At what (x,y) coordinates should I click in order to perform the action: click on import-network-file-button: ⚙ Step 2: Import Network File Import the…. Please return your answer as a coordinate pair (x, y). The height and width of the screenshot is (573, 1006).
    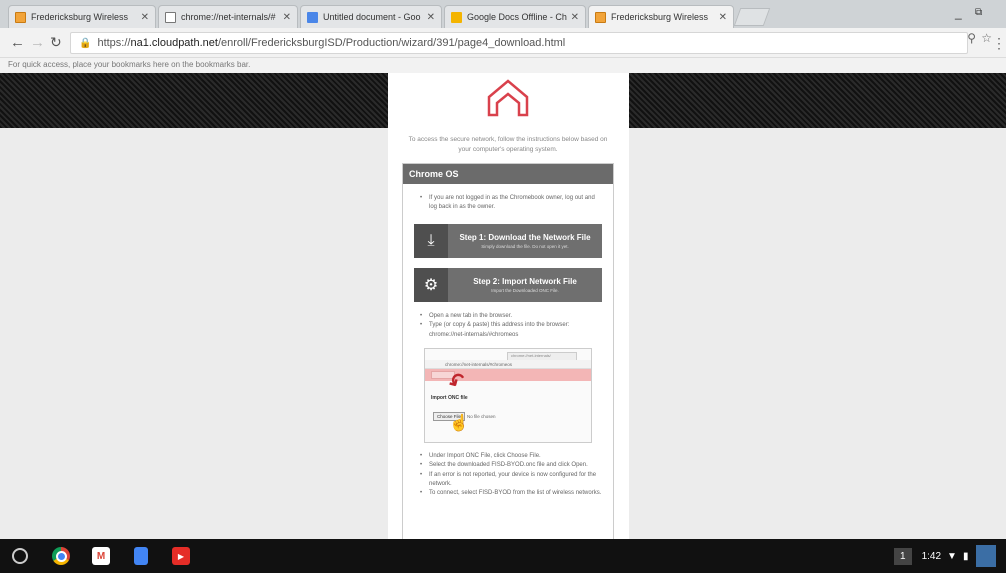
    Looking at the image, I should click on (508, 285).